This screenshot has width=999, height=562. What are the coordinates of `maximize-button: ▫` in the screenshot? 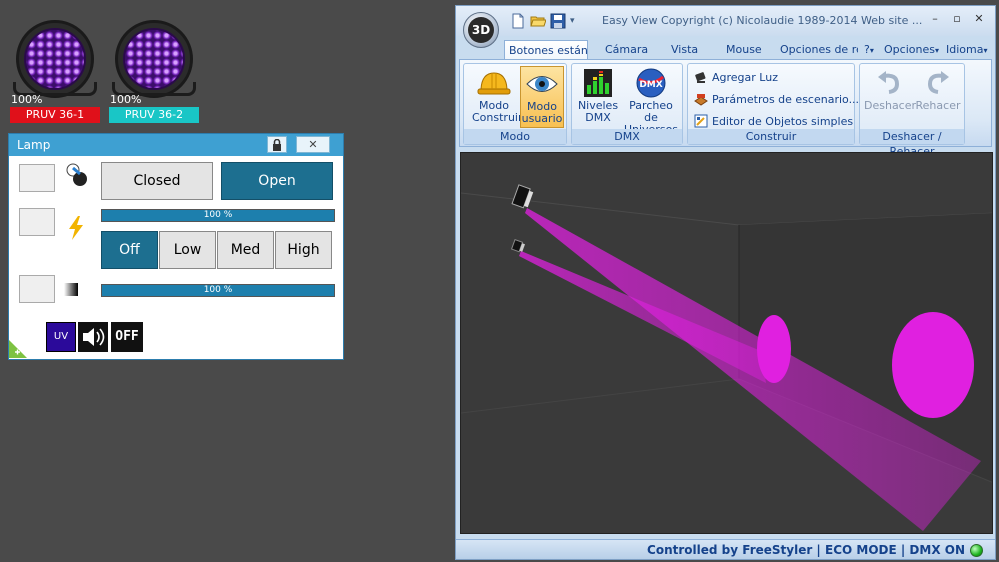 It's located at (957, 19).